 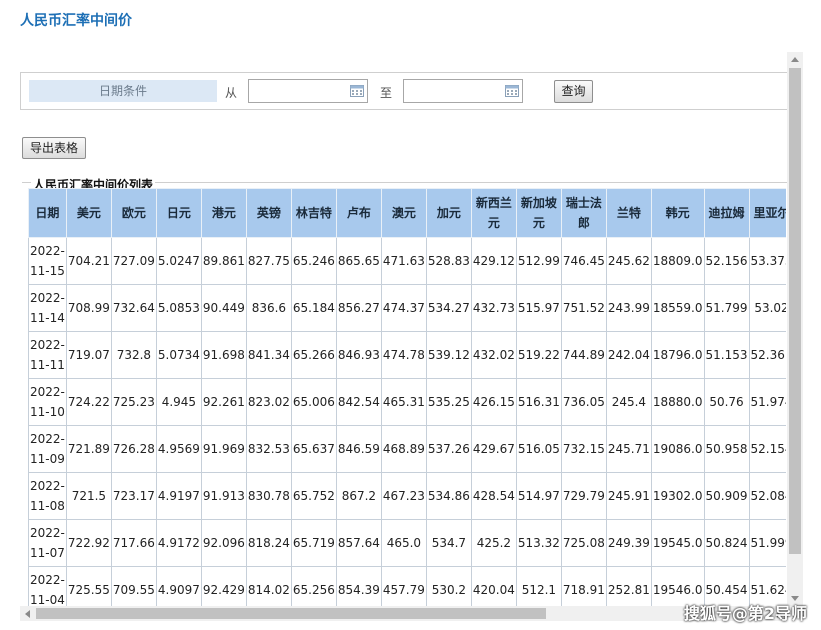 I want to click on rate-cell: 51.999, so click(x=767, y=543).